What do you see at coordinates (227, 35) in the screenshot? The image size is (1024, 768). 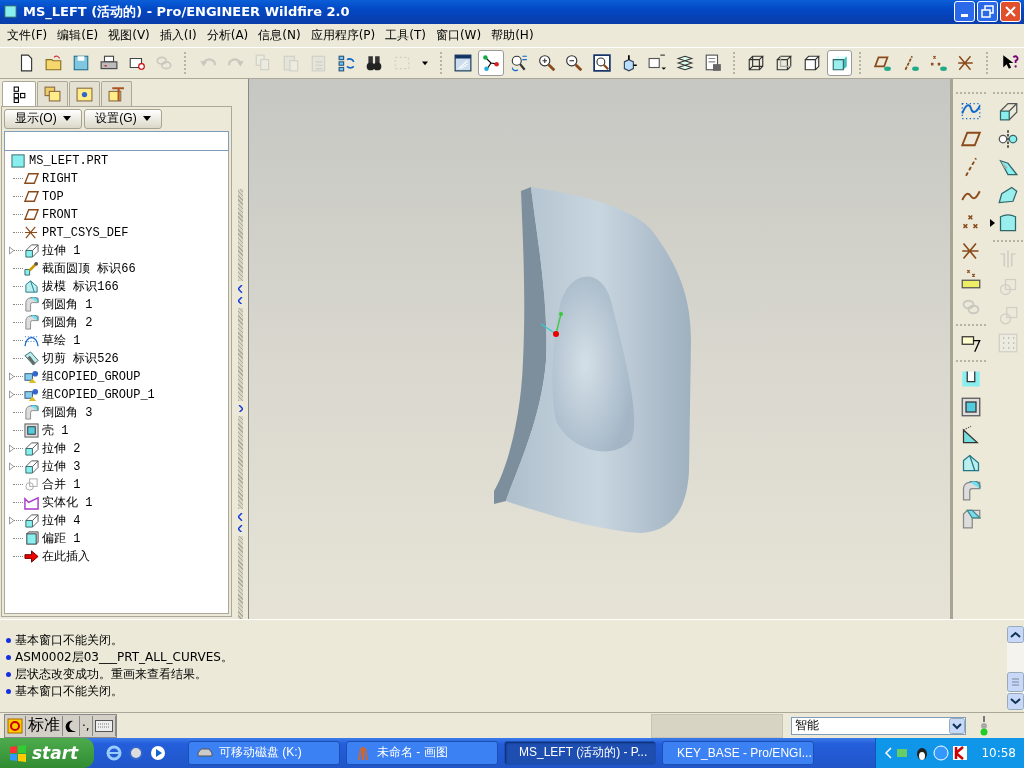 I see `menu-item: 分析(A)` at bounding box center [227, 35].